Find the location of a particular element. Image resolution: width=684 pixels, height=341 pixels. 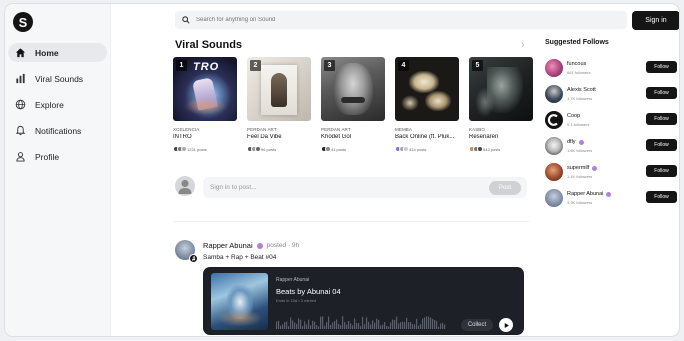

suggested-user-followers: 661 followers is located at coordinates (579, 72).